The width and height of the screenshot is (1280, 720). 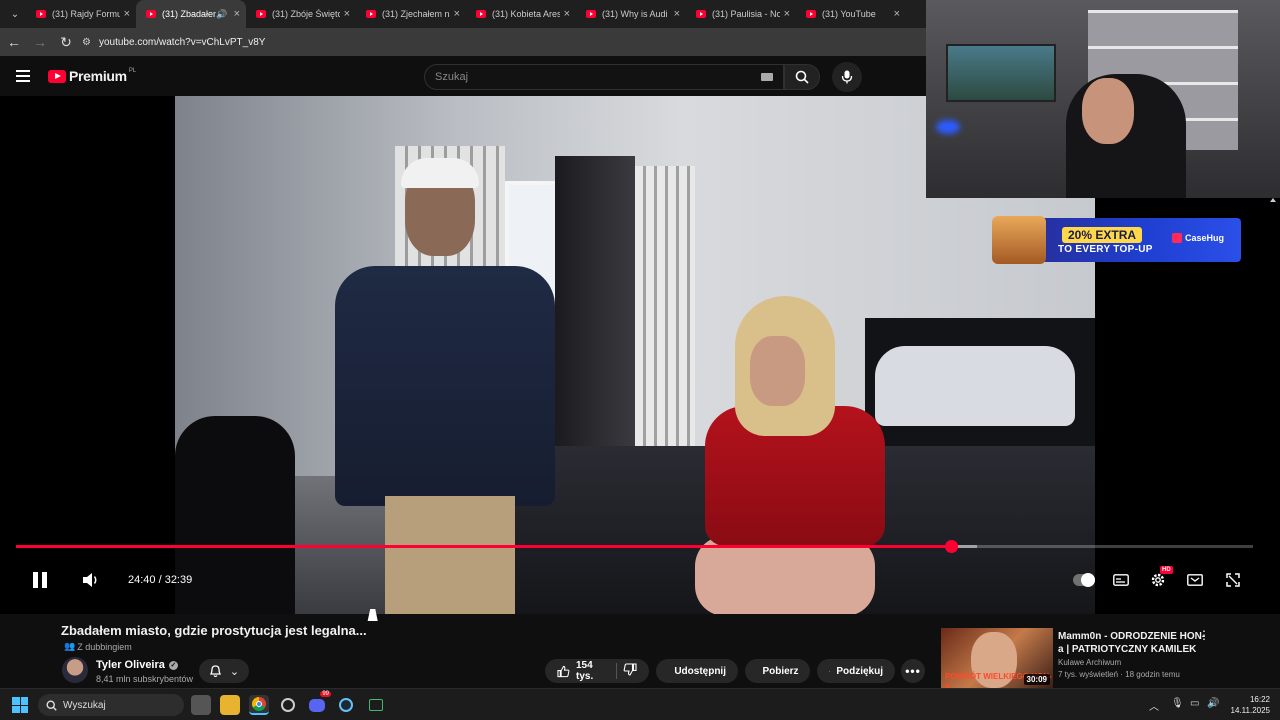 What do you see at coordinates (234, 671) in the screenshot?
I see `chevron-down-icon: ⌄` at bounding box center [234, 671].